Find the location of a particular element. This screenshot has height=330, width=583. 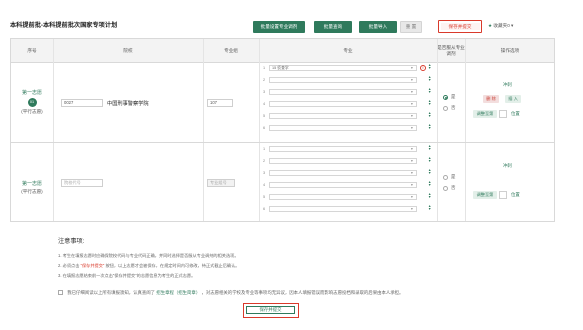

delete-button-1: 删 除 is located at coordinates (491, 99).